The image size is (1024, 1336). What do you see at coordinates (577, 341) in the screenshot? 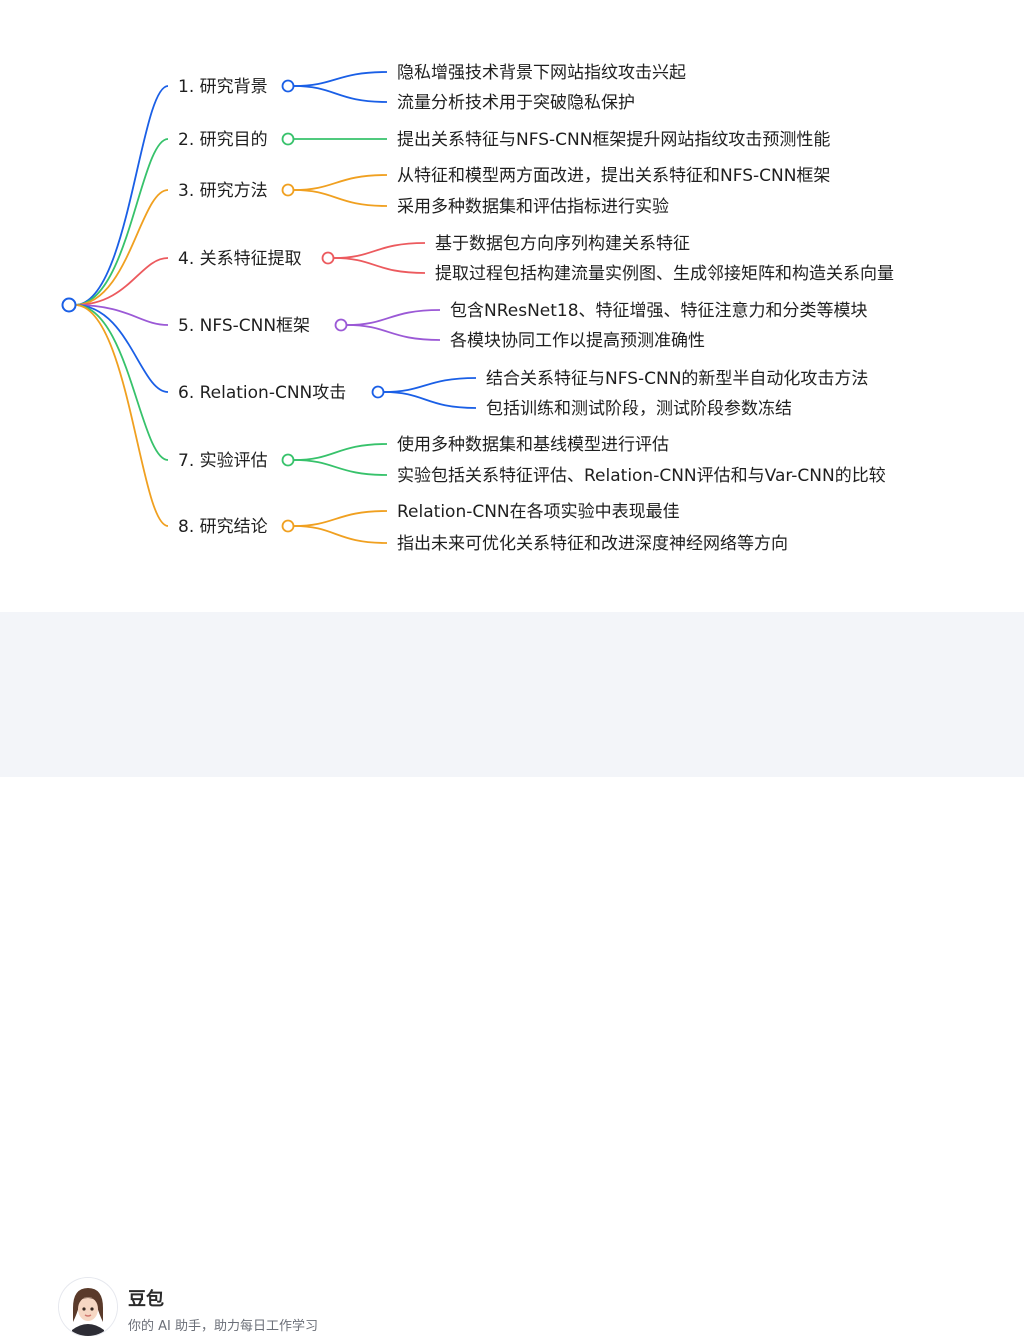
I see `leaf-label: 各模块协同工作以提高预测准确性` at bounding box center [577, 341].